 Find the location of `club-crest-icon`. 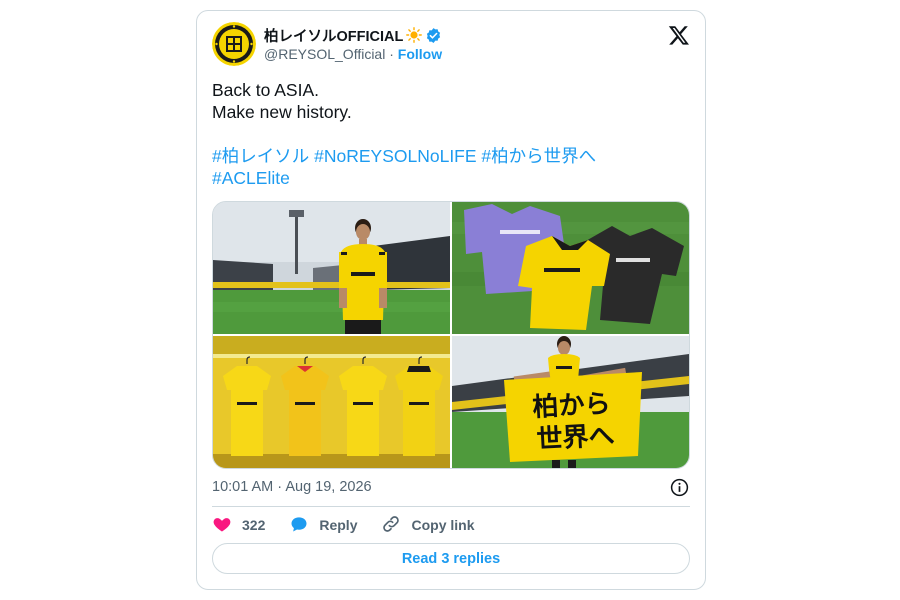

club-crest-icon is located at coordinates (234, 44).